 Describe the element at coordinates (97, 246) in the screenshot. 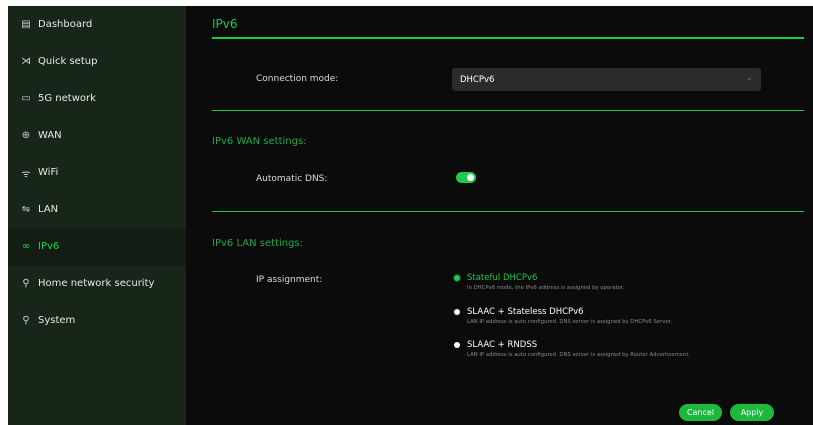

I see `sidebar-item-ipv6: ∞ IPv6` at that location.